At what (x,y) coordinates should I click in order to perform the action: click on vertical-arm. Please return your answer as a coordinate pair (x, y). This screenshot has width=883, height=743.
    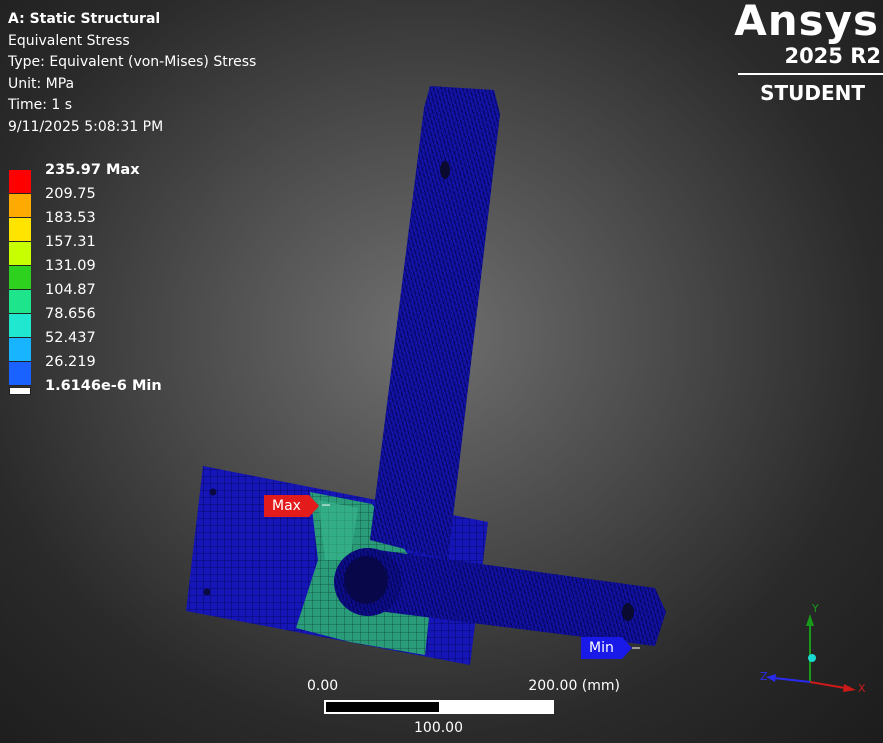
    Looking at the image, I should click on (435, 323).